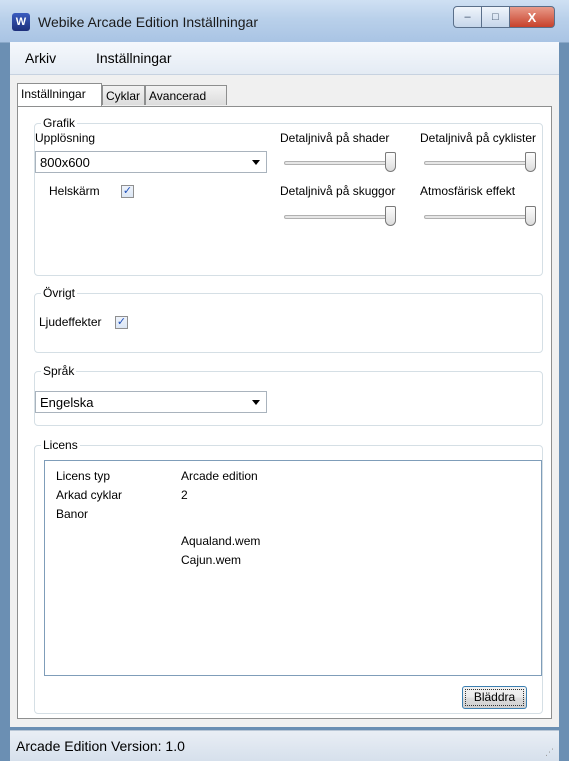 The height and width of the screenshot is (761, 569). What do you see at coordinates (284, 745) in the screenshot?
I see `status-bar: Arcade Edition Version: 1.0 ⋰` at bounding box center [284, 745].